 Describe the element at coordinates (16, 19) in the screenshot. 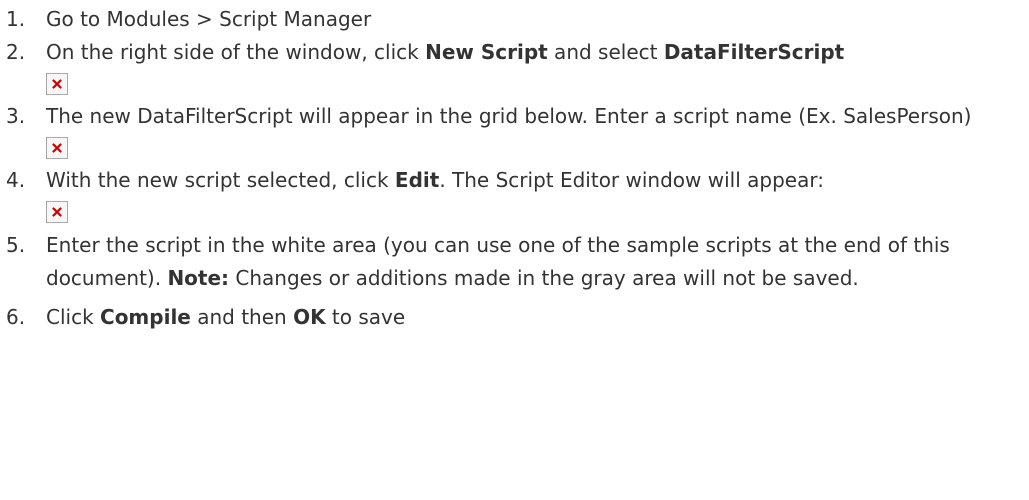

I see `step-number: 1.` at that location.